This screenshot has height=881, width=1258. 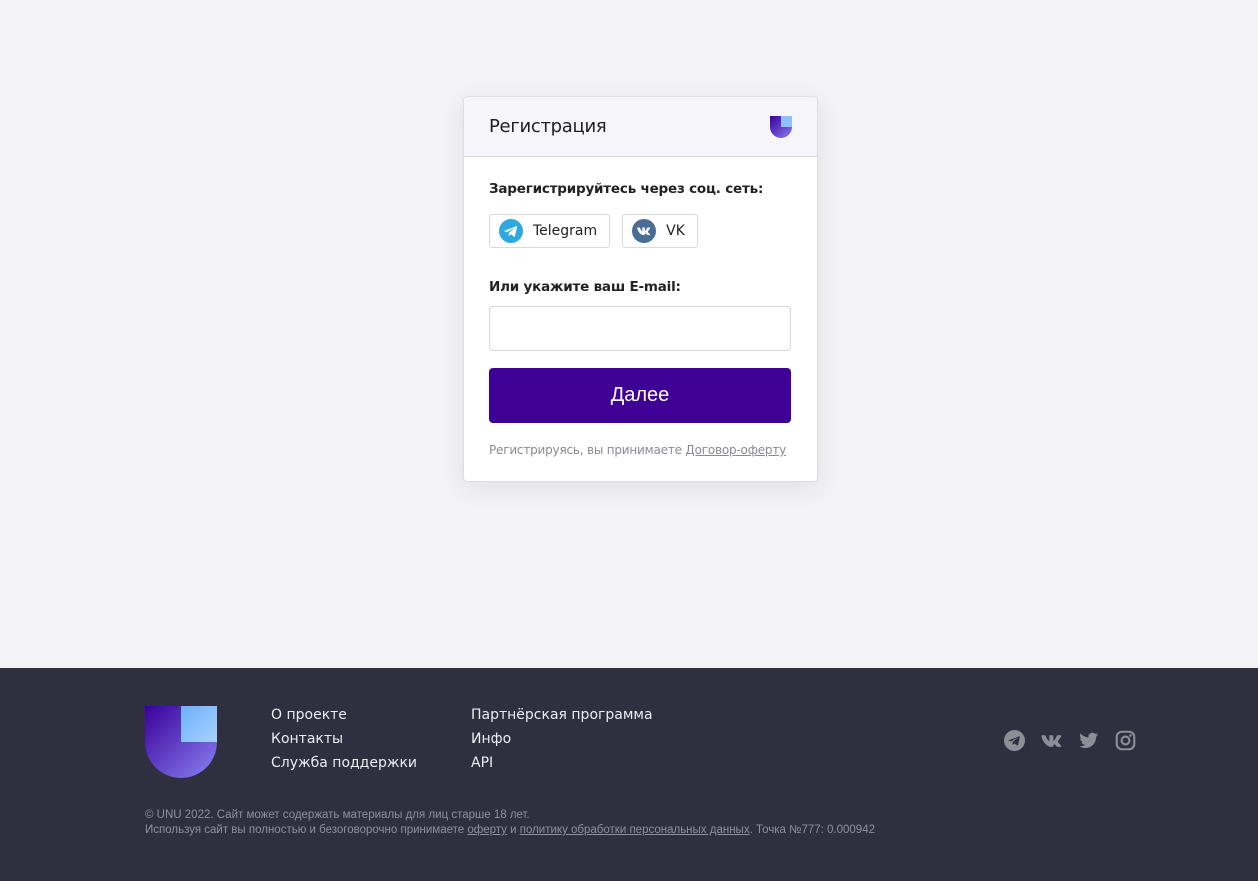 I want to click on footer-links-col1: О проекте Контакты Служба поддержки, so click(x=344, y=739).